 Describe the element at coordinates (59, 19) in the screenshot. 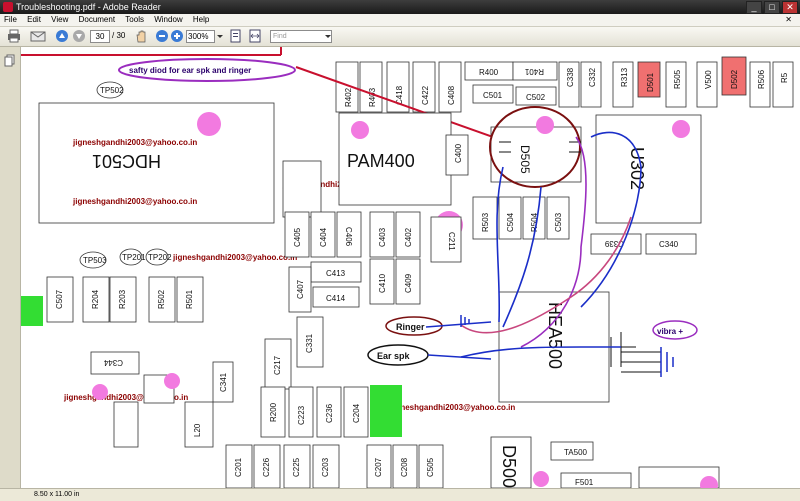

I see `menu-view: View` at that location.